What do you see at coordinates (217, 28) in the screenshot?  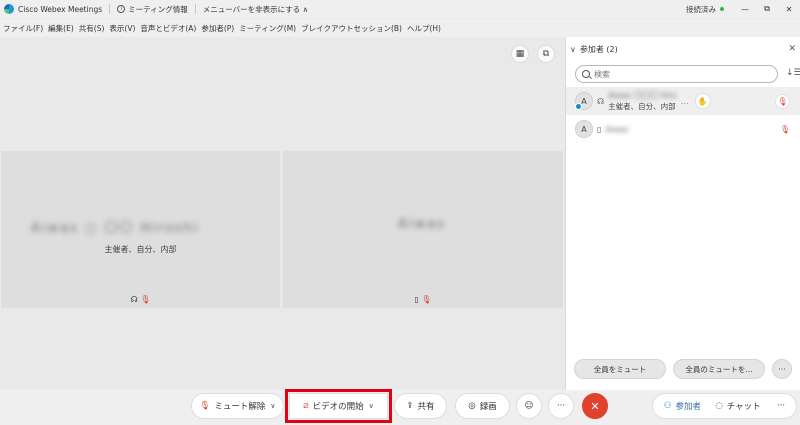 I see `menu-participants: 参加者(P)` at bounding box center [217, 28].